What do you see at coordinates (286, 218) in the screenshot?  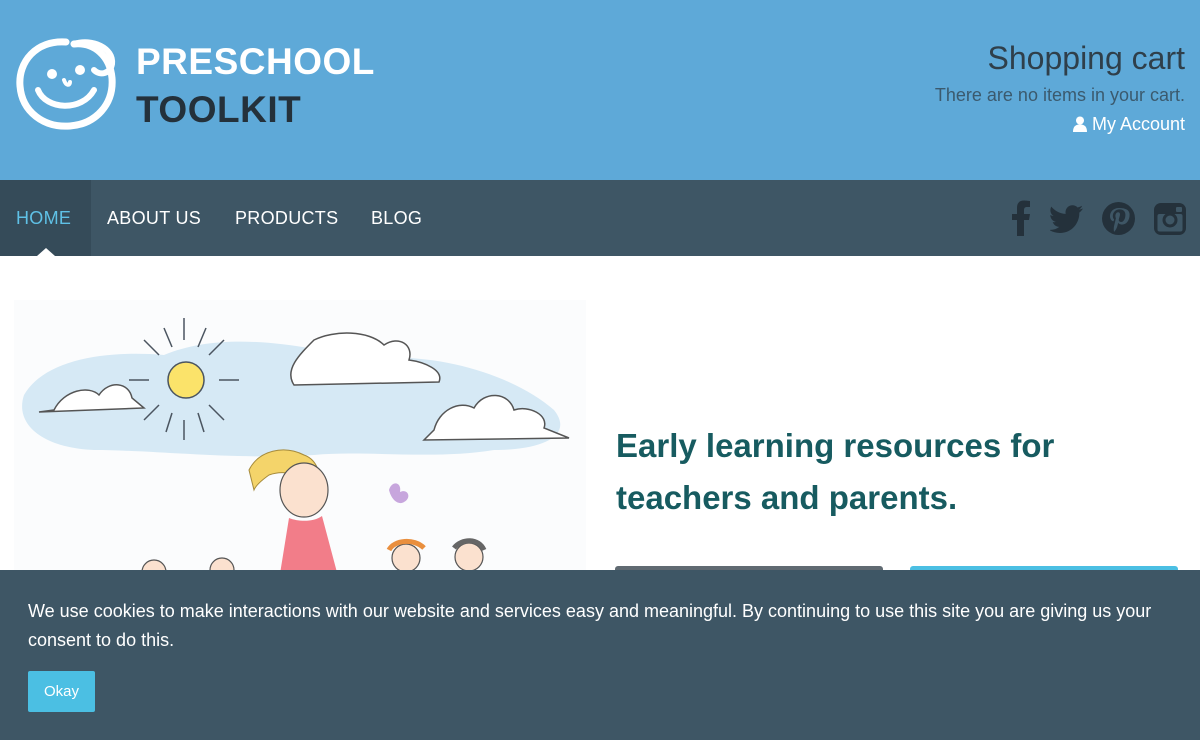 I see `nav-item-products: PRODUCTS` at bounding box center [286, 218].